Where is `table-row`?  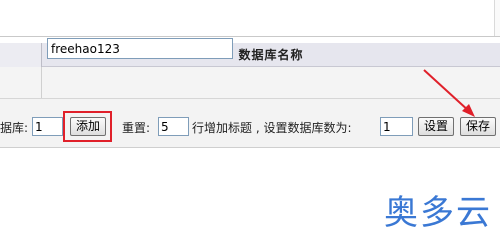
table-row is located at coordinates (250, 83).